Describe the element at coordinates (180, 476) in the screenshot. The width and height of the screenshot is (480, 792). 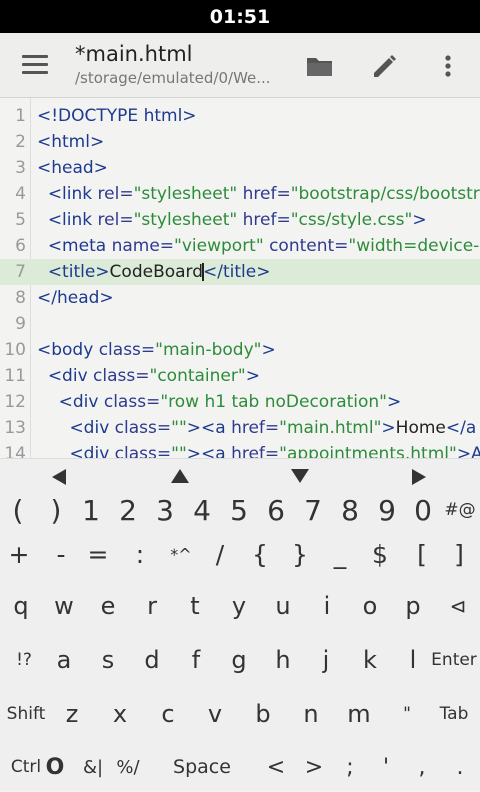
I see `up-arrow-icon` at that location.